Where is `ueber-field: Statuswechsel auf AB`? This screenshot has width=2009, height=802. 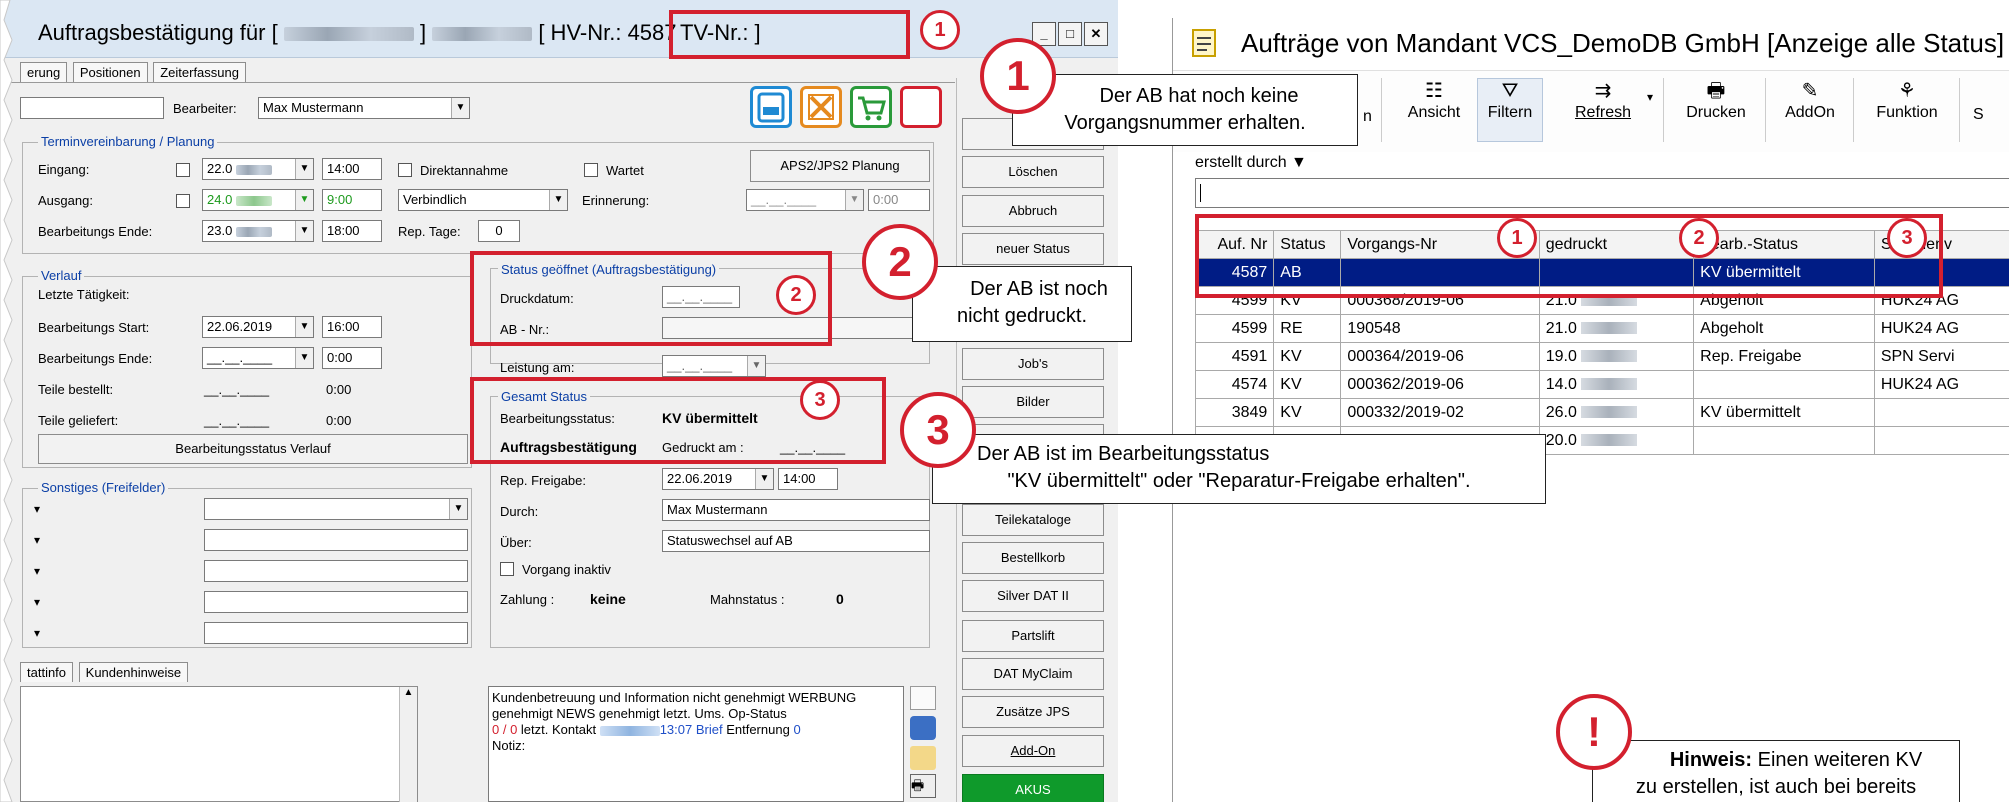 ueber-field: Statuswechsel auf AB is located at coordinates (796, 541).